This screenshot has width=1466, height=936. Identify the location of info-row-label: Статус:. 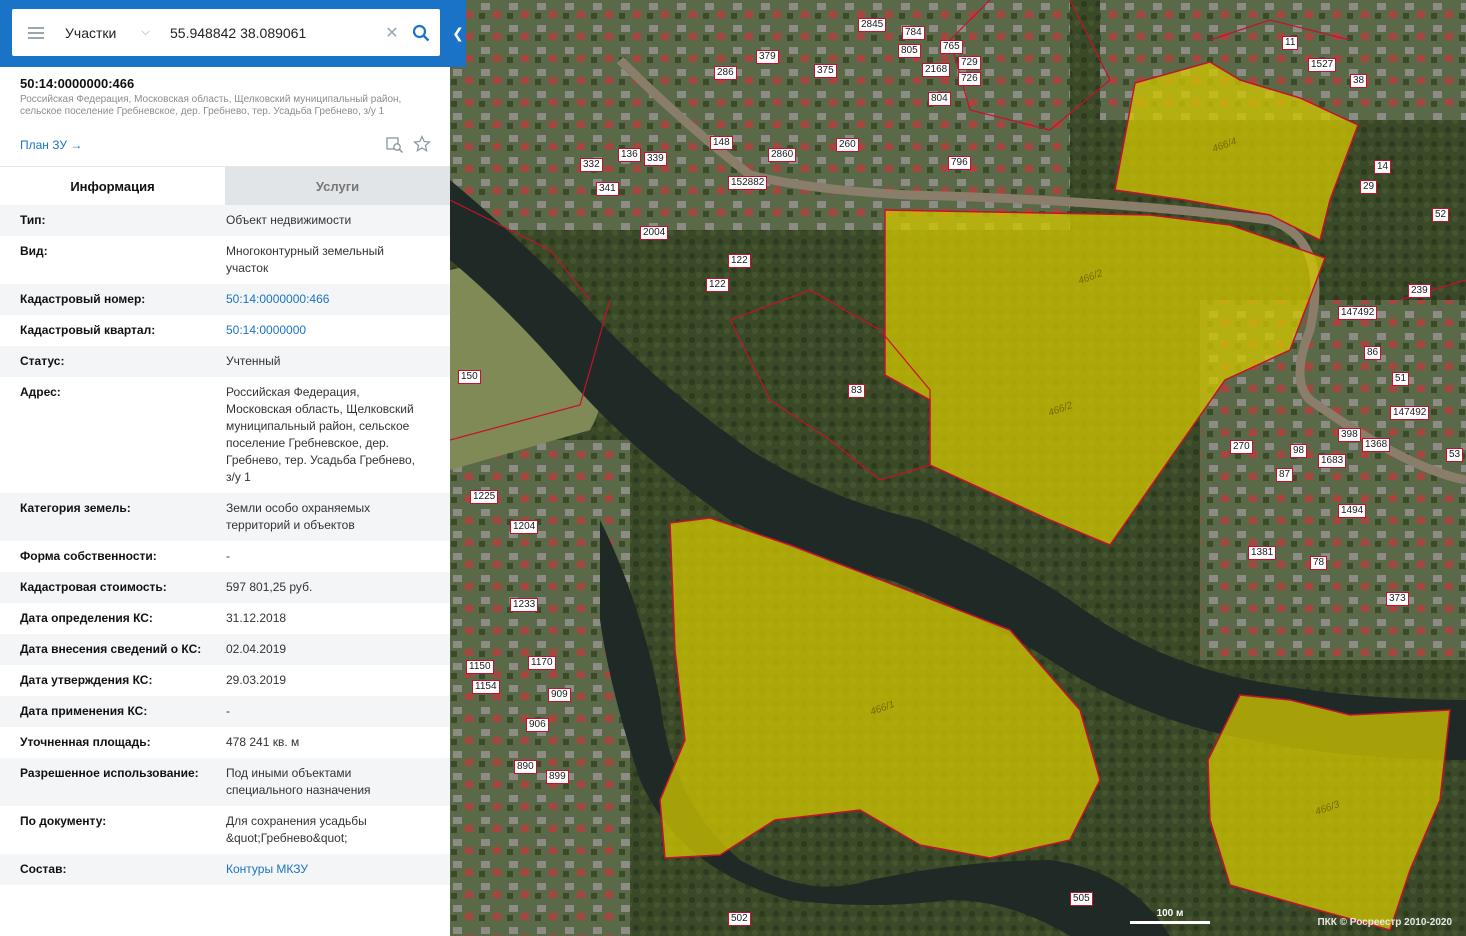
(42, 361).